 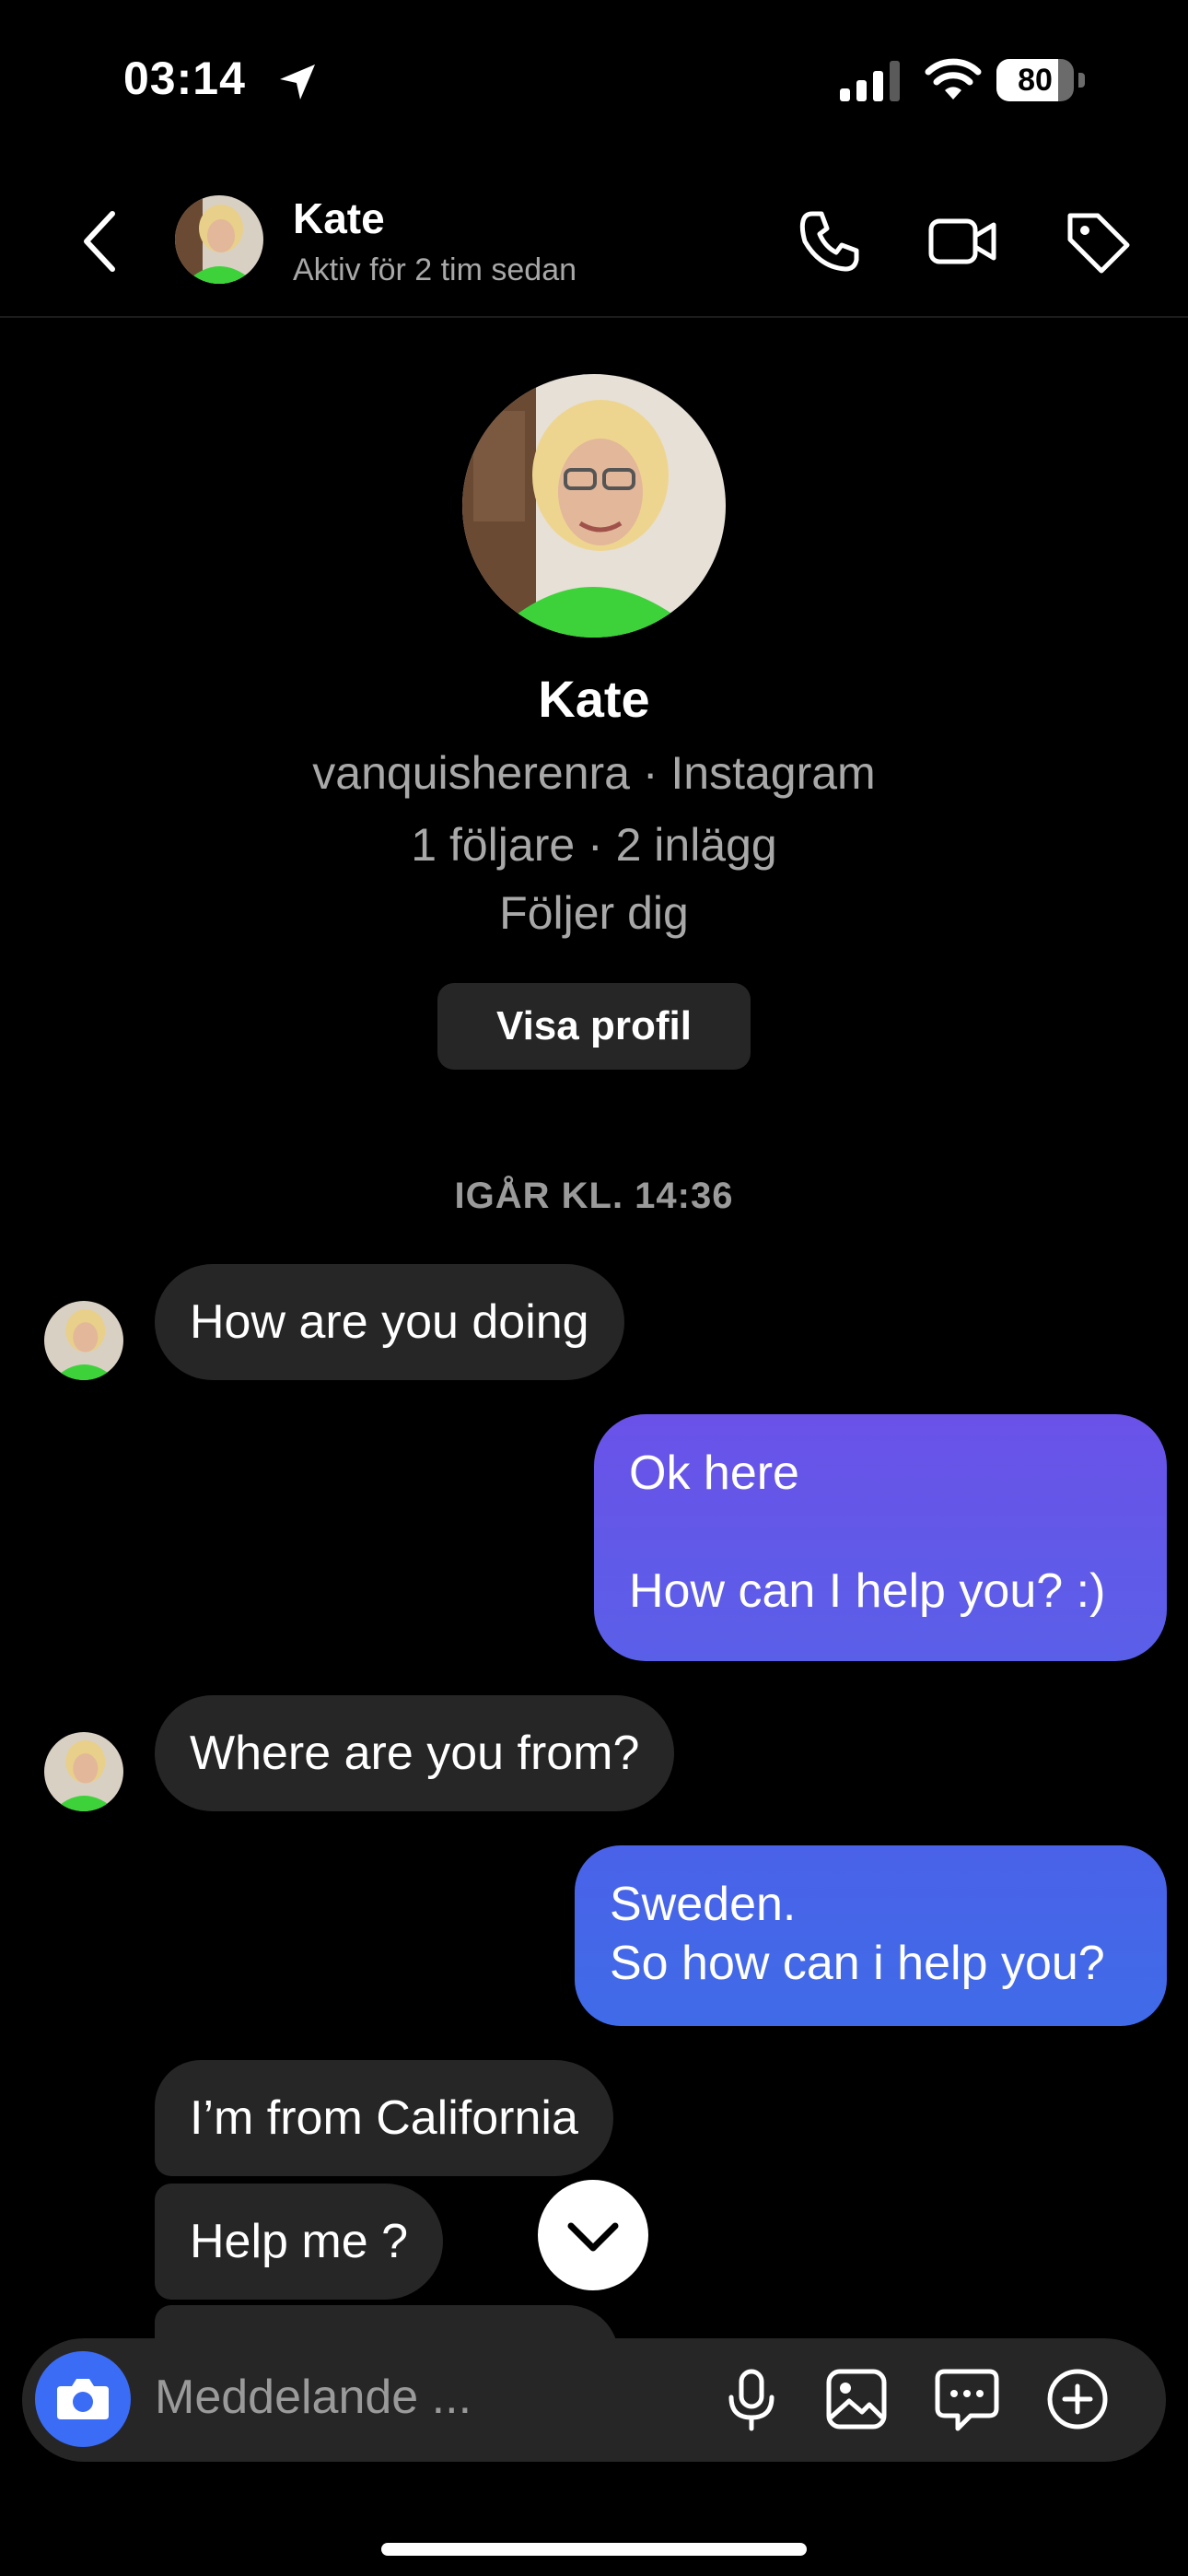 I want to click on view-profile-button: Visa profil, so click(x=594, y=1026).